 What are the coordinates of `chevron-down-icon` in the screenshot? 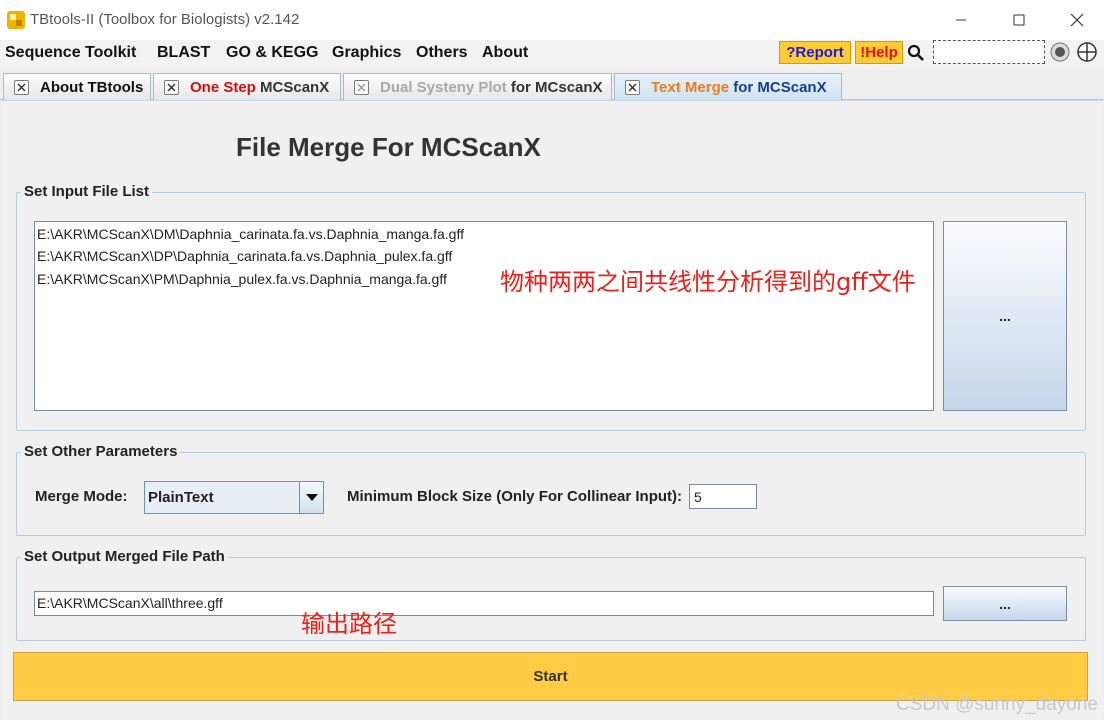 It's located at (311, 497).